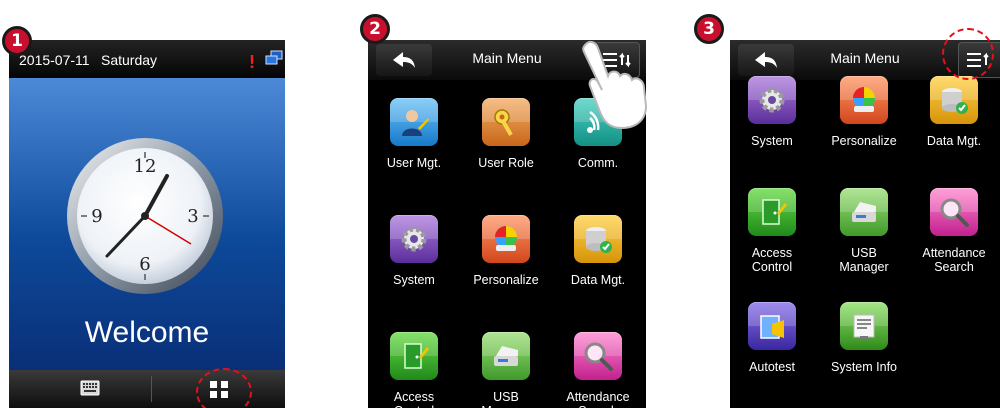  Describe the element at coordinates (598, 163) in the screenshot. I see `app-label: Comm.` at that location.